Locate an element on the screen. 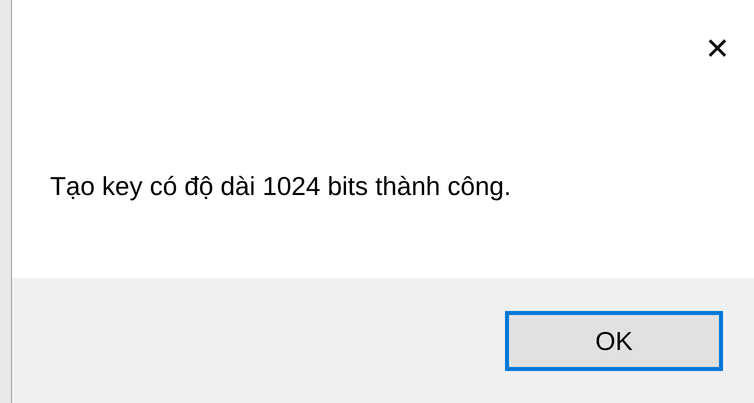 Image resolution: width=754 pixels, height=403 pixels. message-text: Tạo key có độ dài 1024 bits thành công. is located at coordinates (281, 186).